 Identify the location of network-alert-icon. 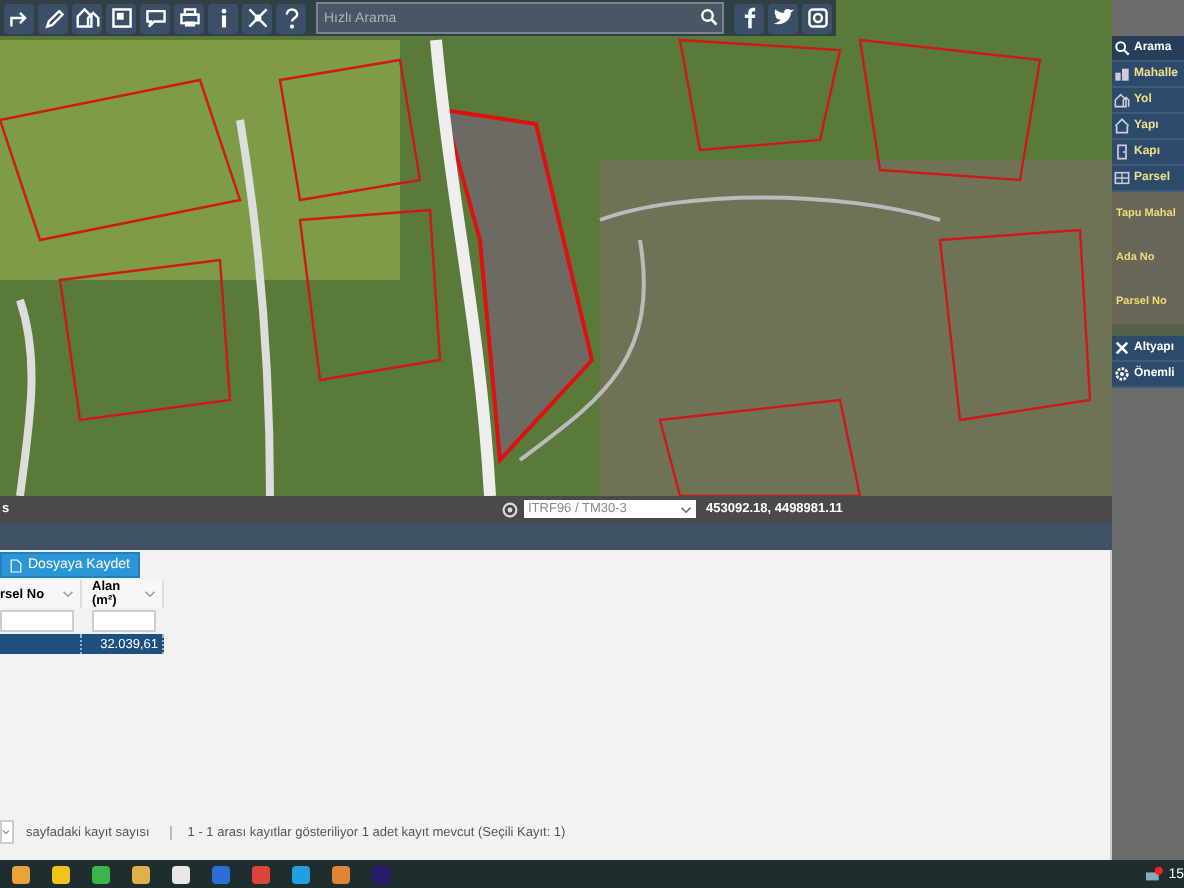
(1154, 874).